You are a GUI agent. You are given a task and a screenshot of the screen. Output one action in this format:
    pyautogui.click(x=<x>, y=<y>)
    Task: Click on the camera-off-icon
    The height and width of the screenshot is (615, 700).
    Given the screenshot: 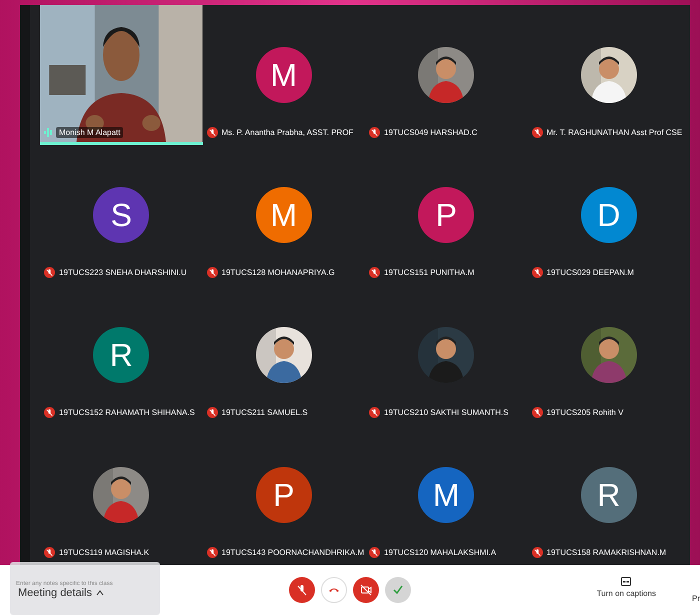 What is the action you would take?
    pyautogui.click(x=366, y=590)
    